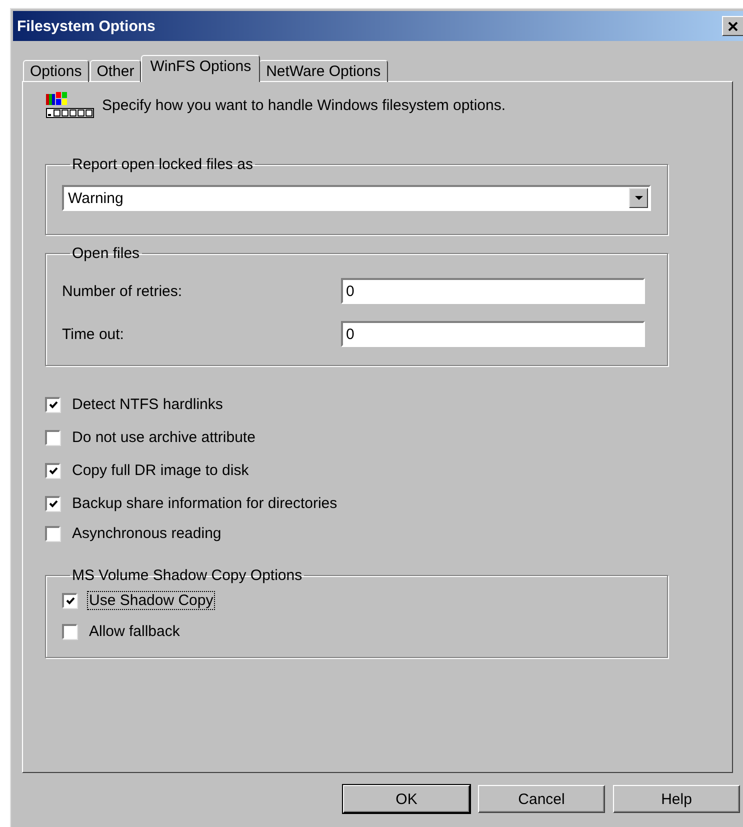 The image size is (743, 827). I want to click on dropdown: Warning, so click(356, 198).